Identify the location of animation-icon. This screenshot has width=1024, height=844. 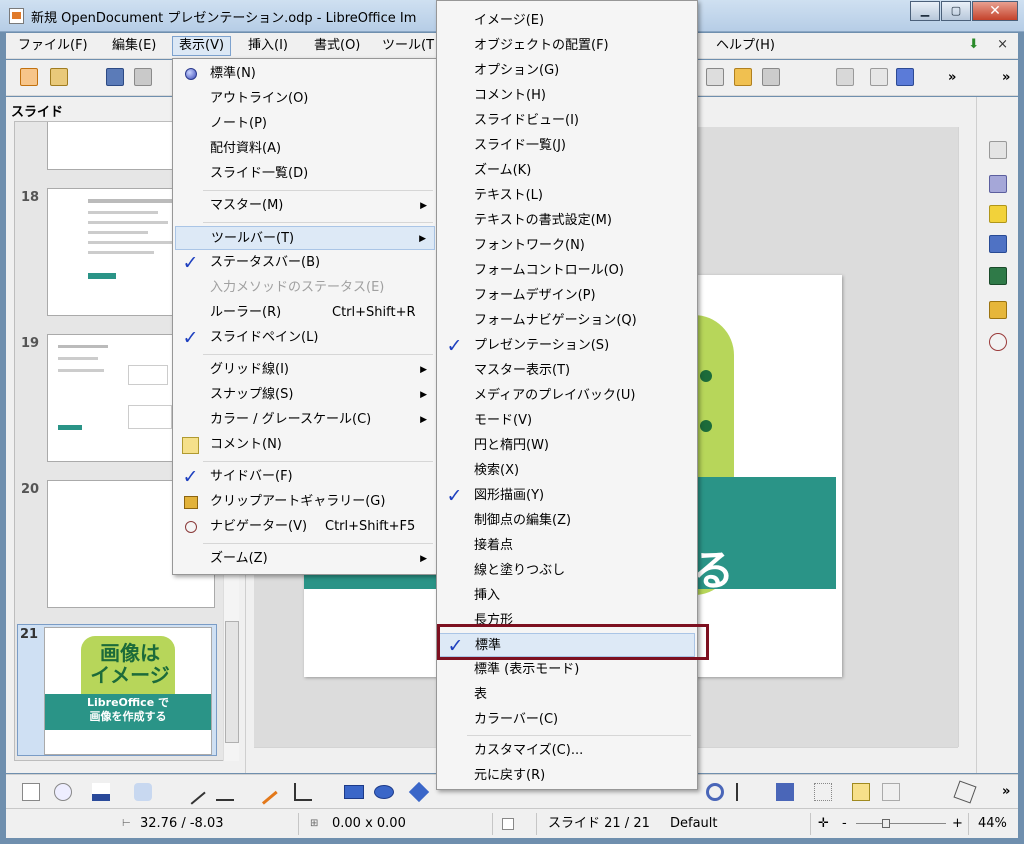
(998, 214).